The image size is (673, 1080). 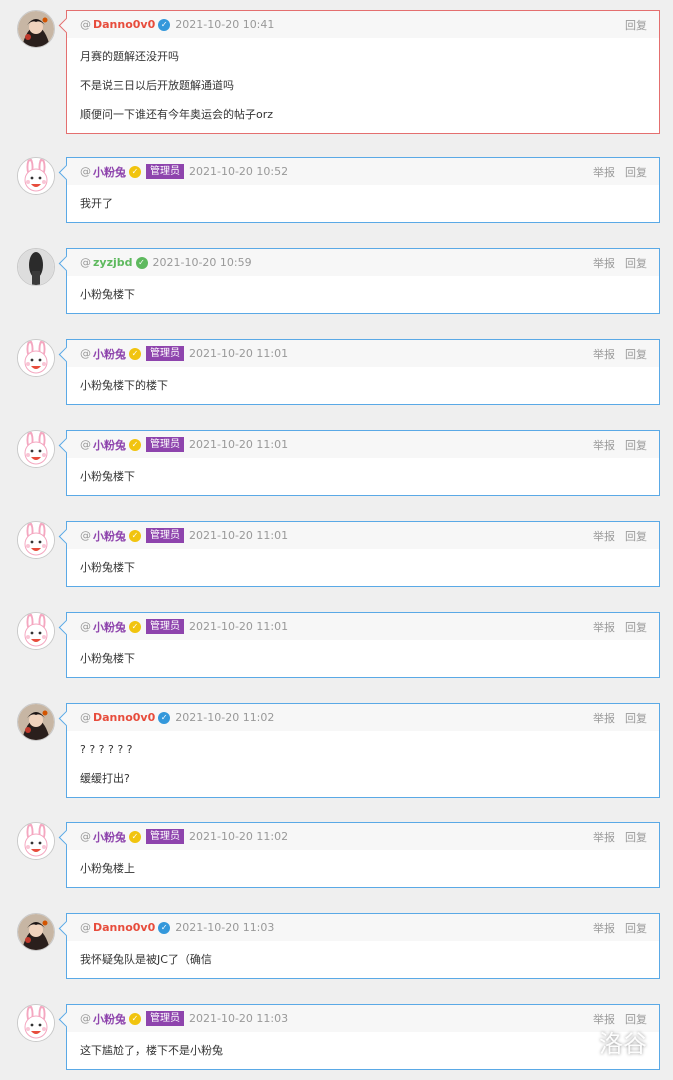 I want to click on post-meta: @ 小粉兔 ✓ 管理员 2021-10-20 11:03 举报 回复, so click(x=363, y=1018).